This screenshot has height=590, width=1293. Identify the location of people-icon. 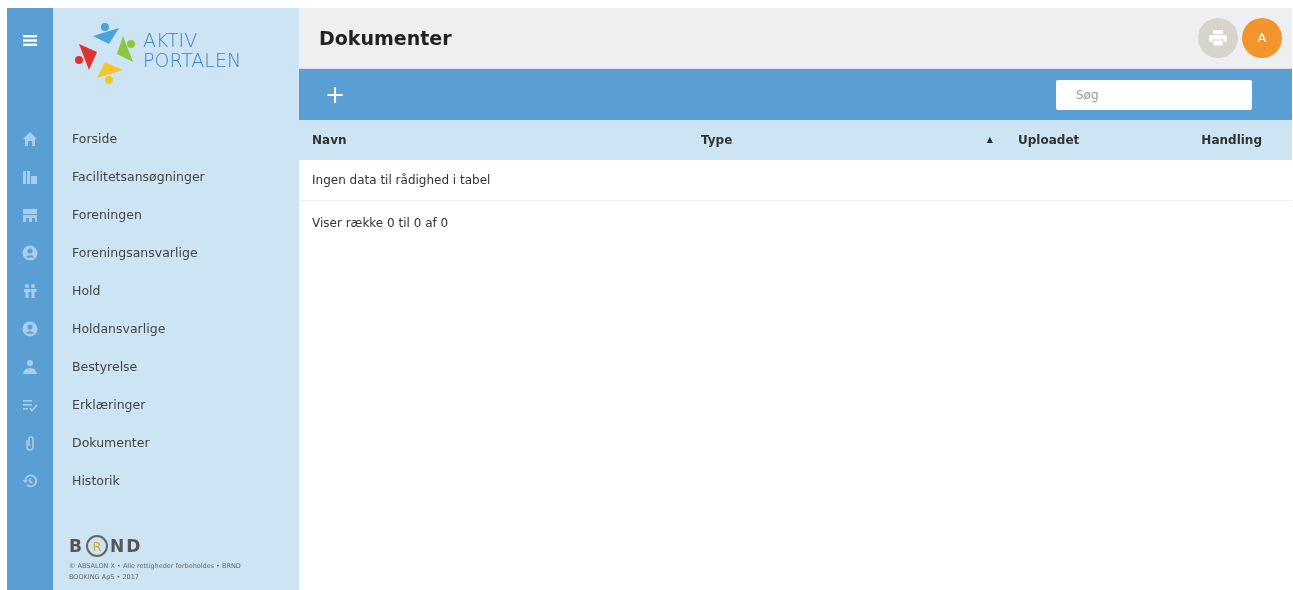
(30, 291).